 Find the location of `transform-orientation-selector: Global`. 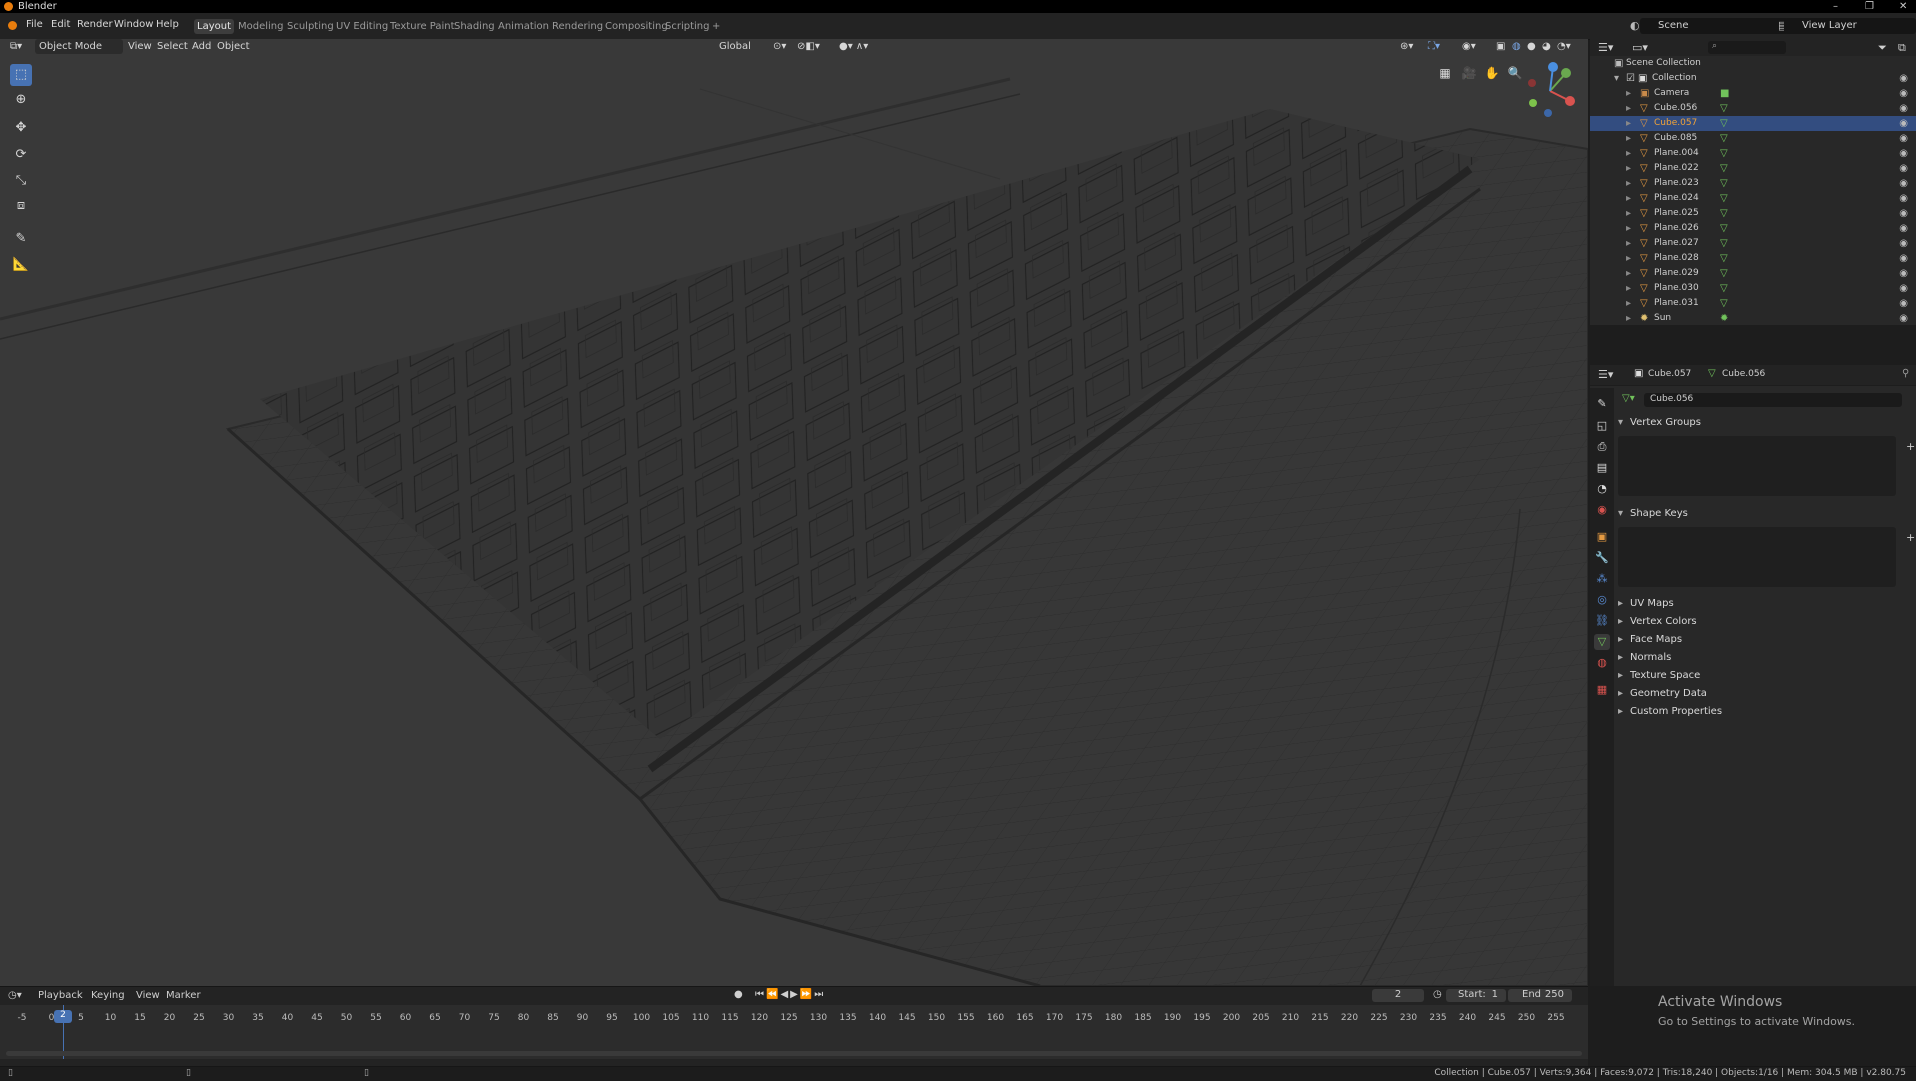

transform-orientation-selector: Global is located at coordinates (728, 46).